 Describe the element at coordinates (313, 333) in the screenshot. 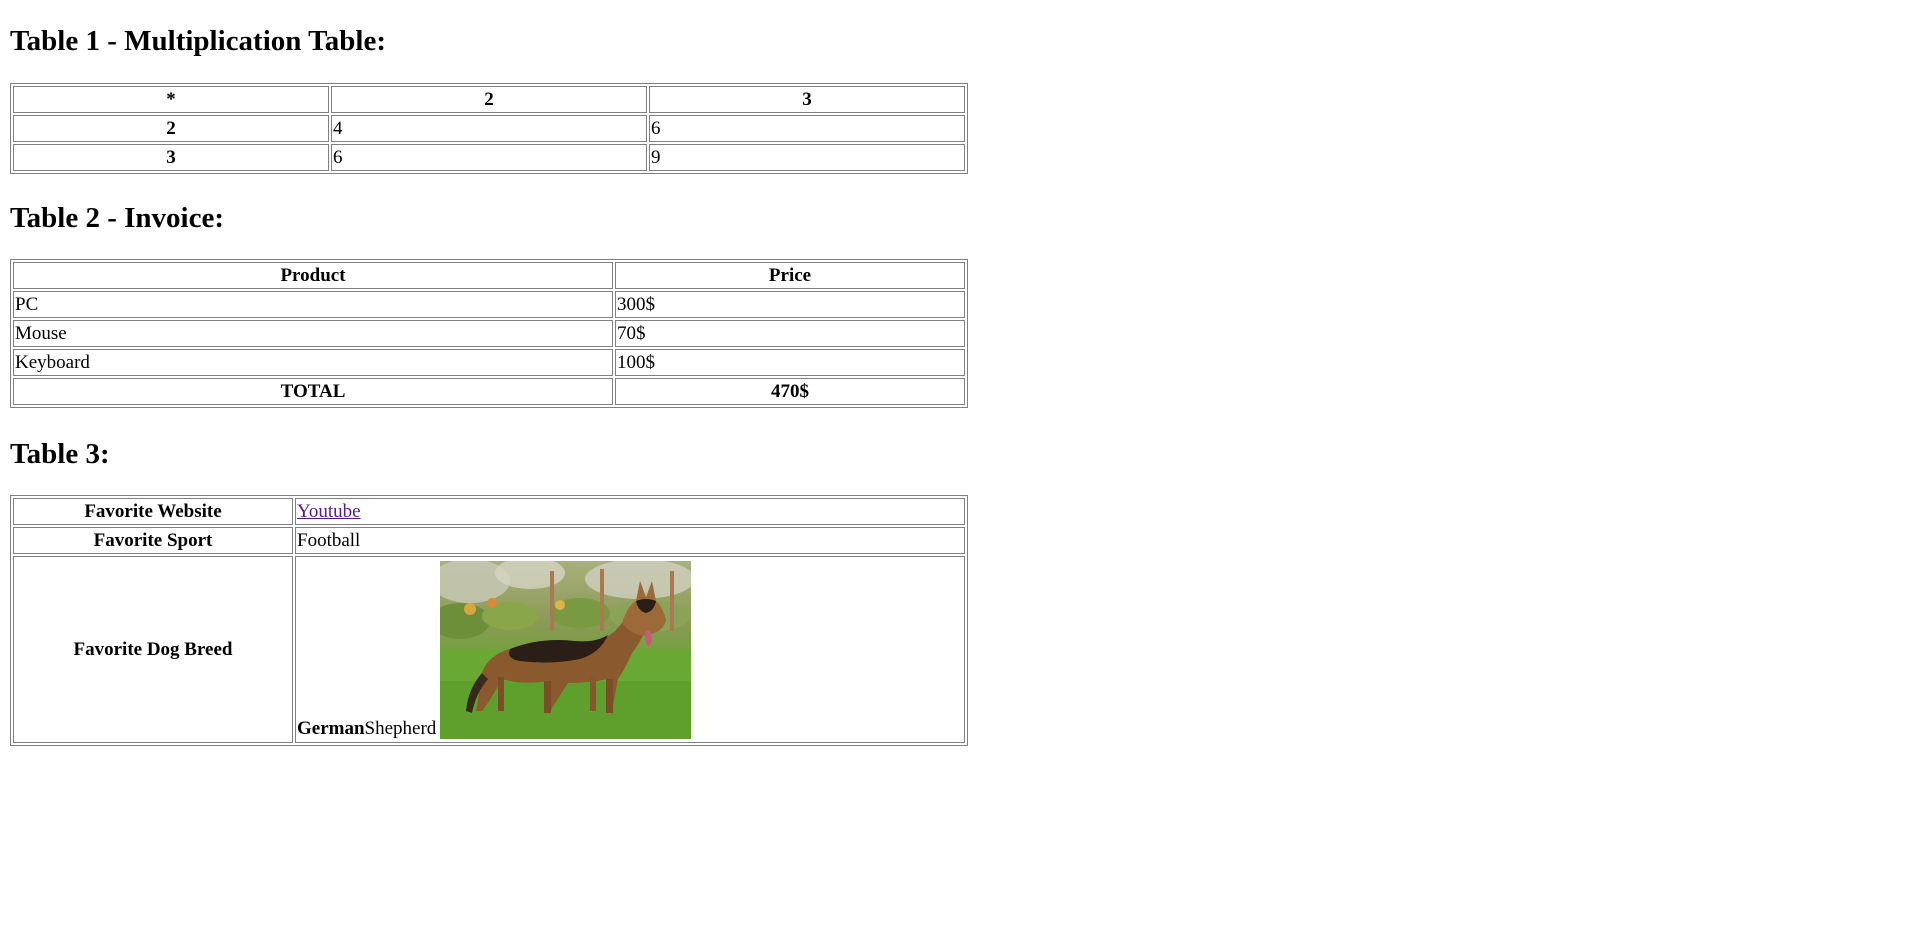

I see `product-cell: Mouse` at that location.